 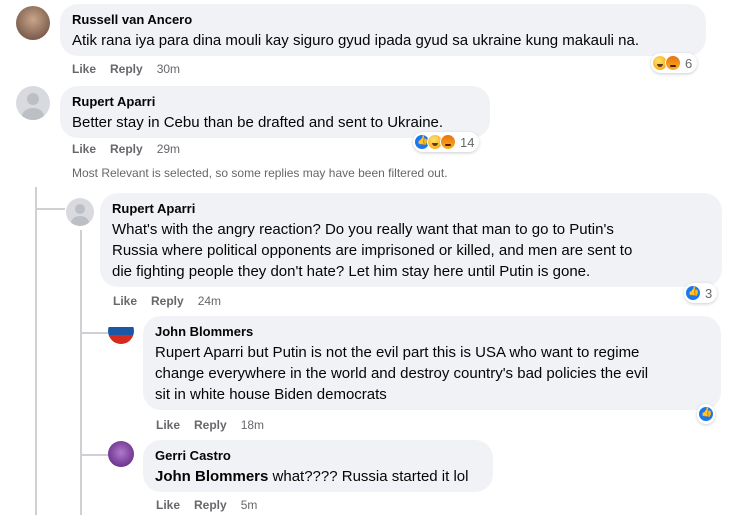 What do you see at coordinates (168, 149) in the screenshot?
I see `timestamp: 29m` at bounding box center [168, 149].